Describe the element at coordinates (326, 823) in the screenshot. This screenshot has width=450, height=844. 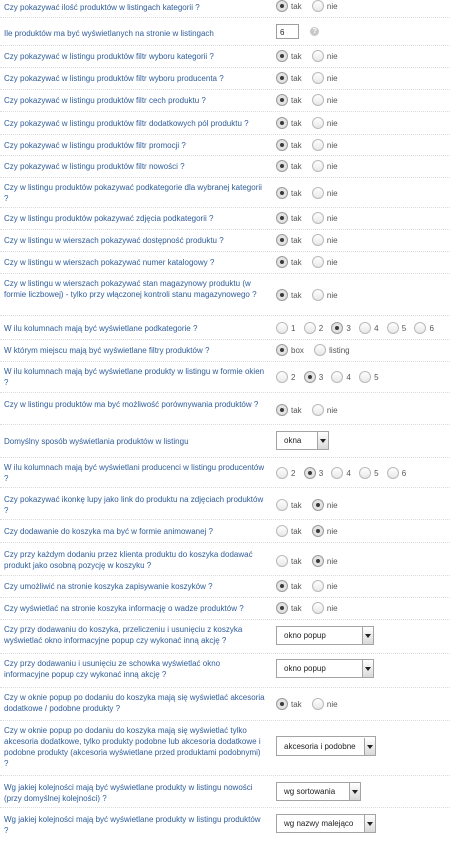
I see `products-order-select: wg nazwy malejąco` at that location.